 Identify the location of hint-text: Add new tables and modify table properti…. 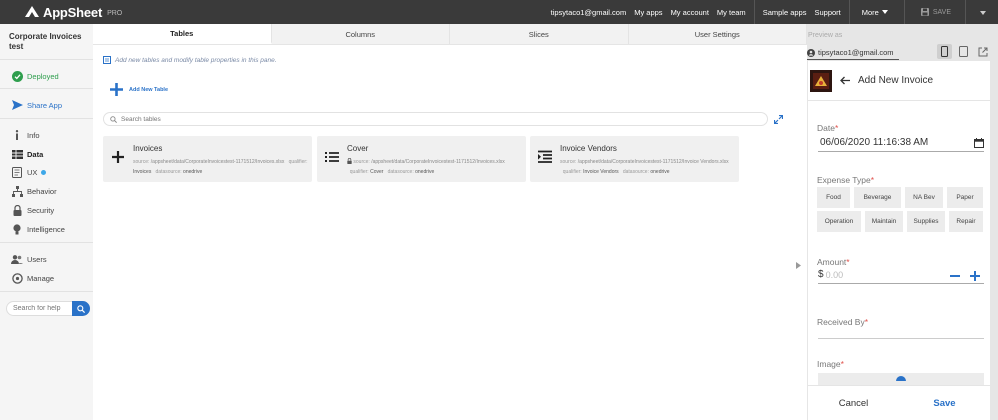
(196, 60).